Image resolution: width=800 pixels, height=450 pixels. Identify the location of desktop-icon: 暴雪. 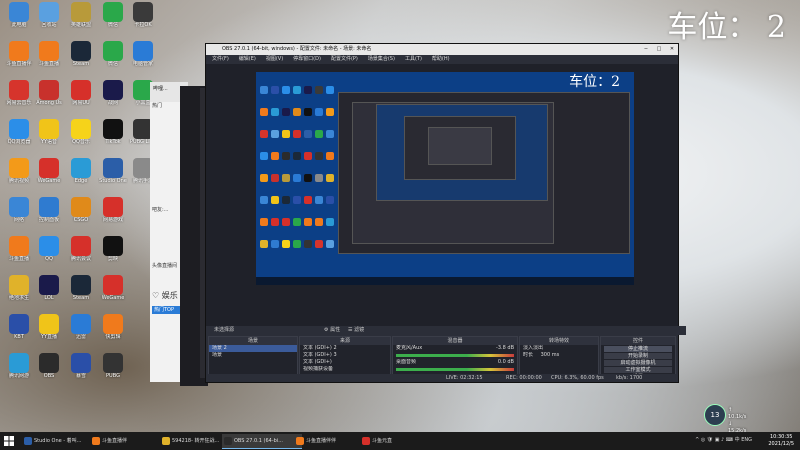
(81, 366).